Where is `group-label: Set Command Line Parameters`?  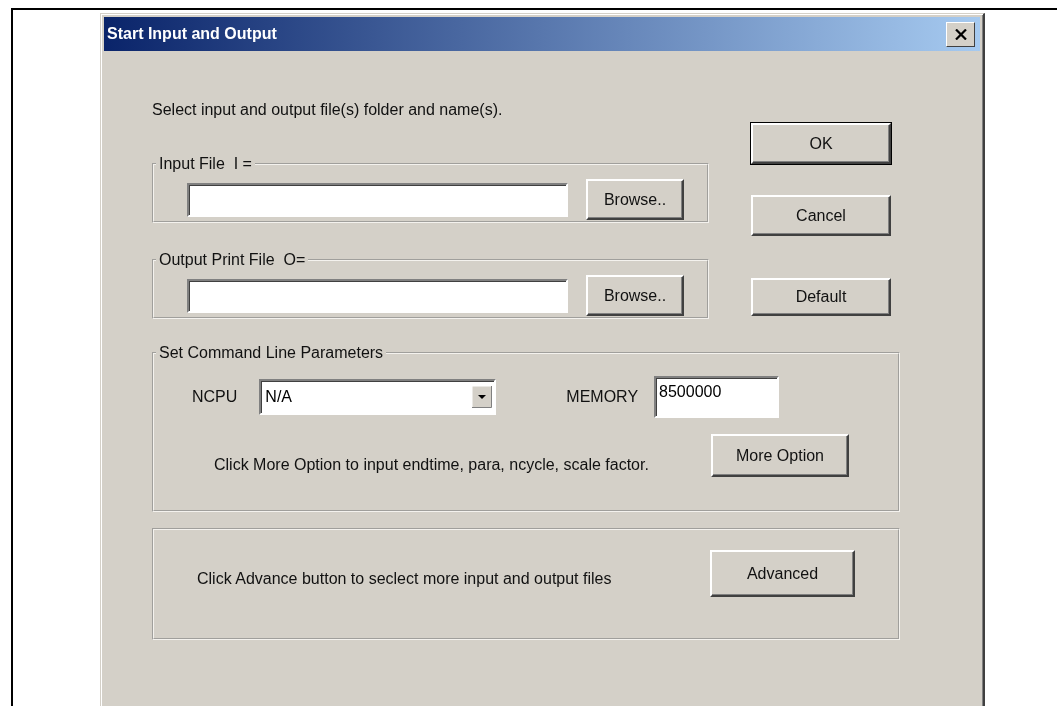 group-label: Set Command Line Parameters is located at coordinates (271, 353).